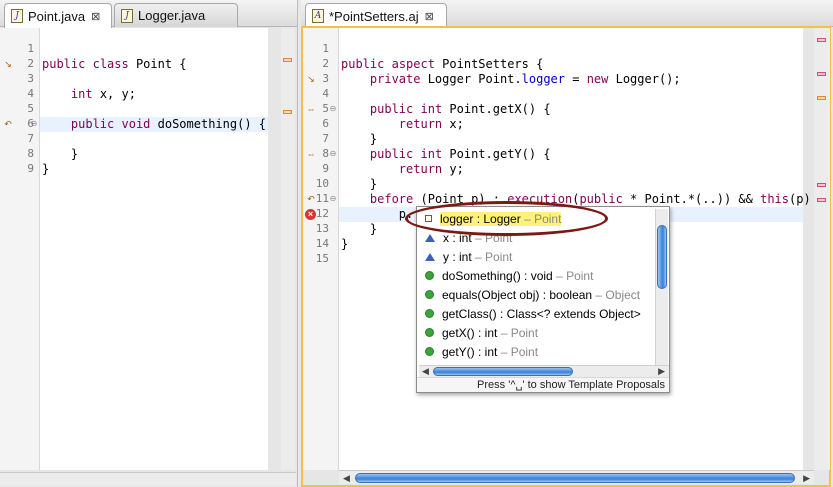 Image resolution: width=833 pixels, height=487 pixels. I want to click on field-private-icon, so click(428, 218).